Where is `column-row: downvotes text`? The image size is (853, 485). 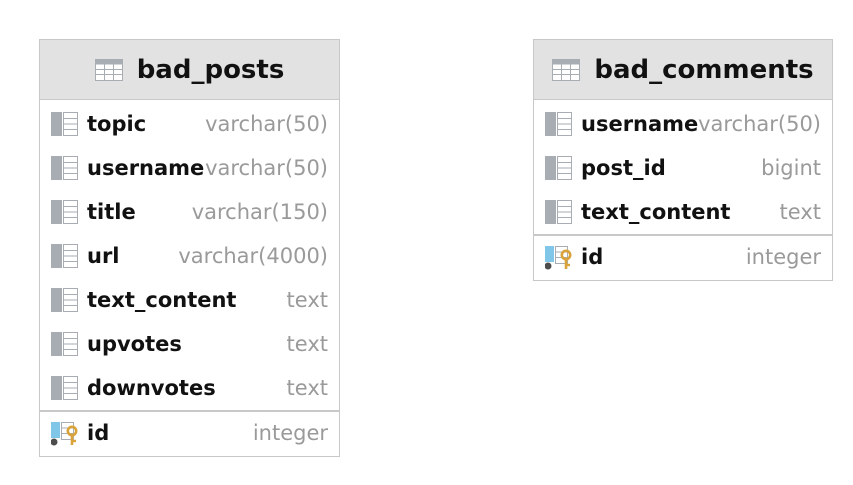
column-row: downvotes text is located at coordinates (189, 388).